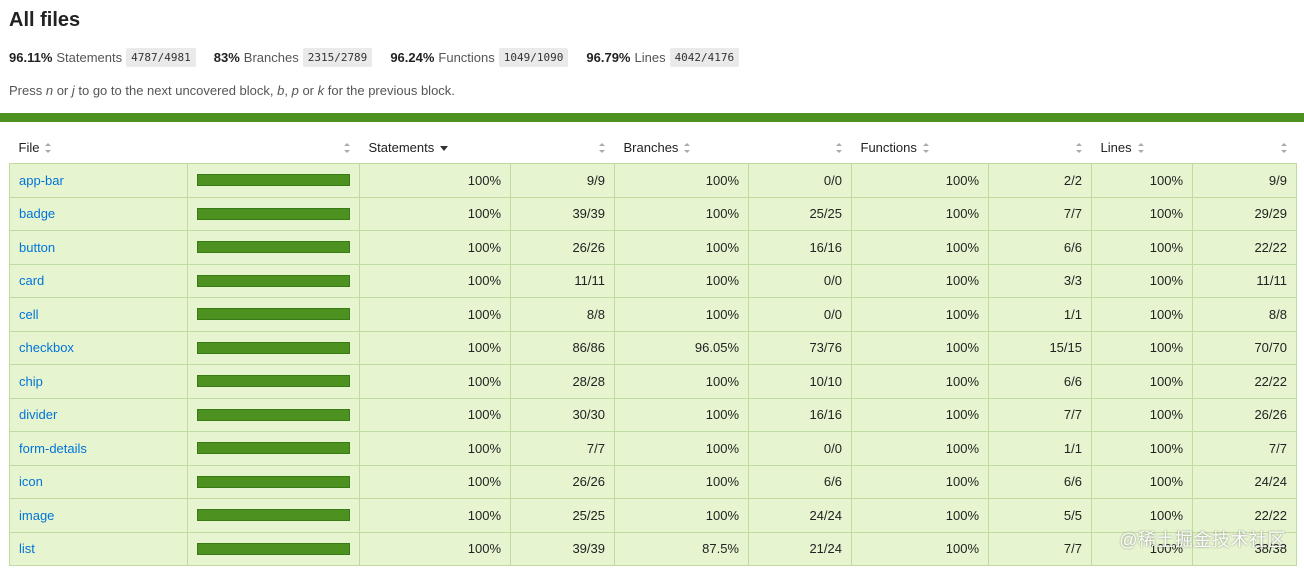 The width and height of the screenshot is (1304, 569). I want to click on file-cell: checkbox, so click(98, 347).